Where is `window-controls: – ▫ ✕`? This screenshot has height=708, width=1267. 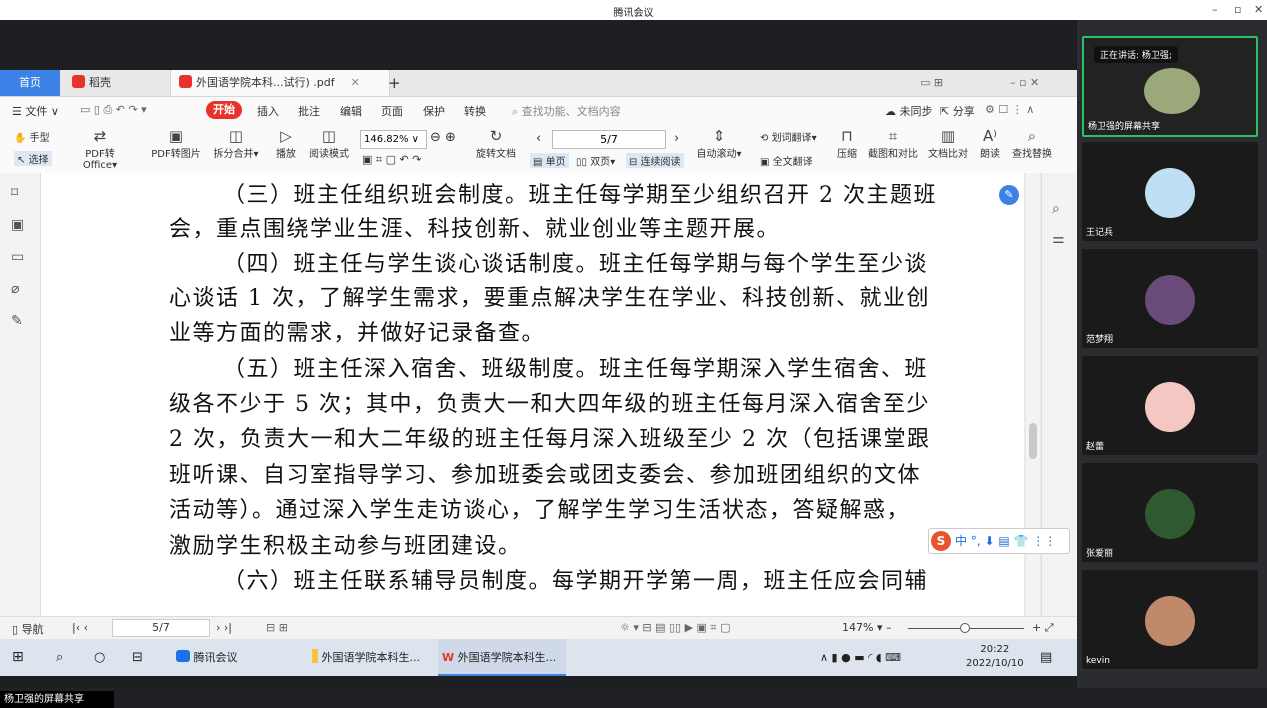 window-controls: – ▫ ✕ is located at coordinates (1024, 83).